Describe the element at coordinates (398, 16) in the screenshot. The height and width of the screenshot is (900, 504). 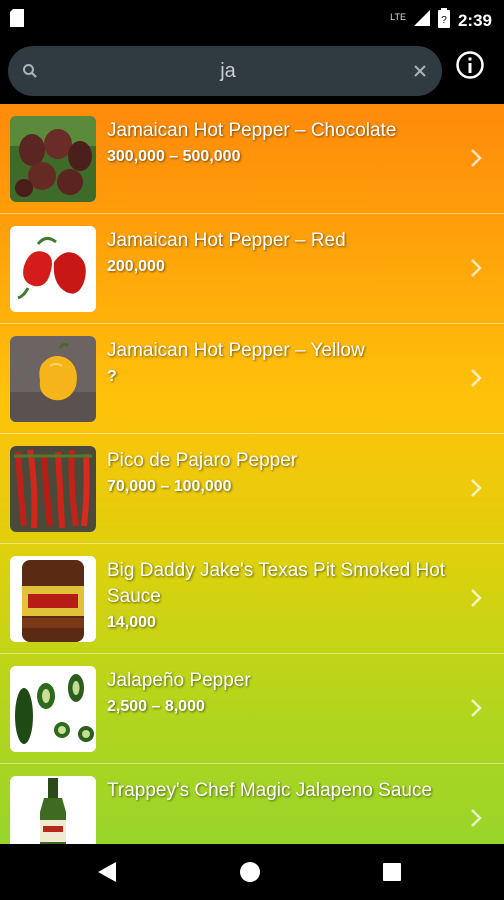
I see `network-type: LTE` at that location.